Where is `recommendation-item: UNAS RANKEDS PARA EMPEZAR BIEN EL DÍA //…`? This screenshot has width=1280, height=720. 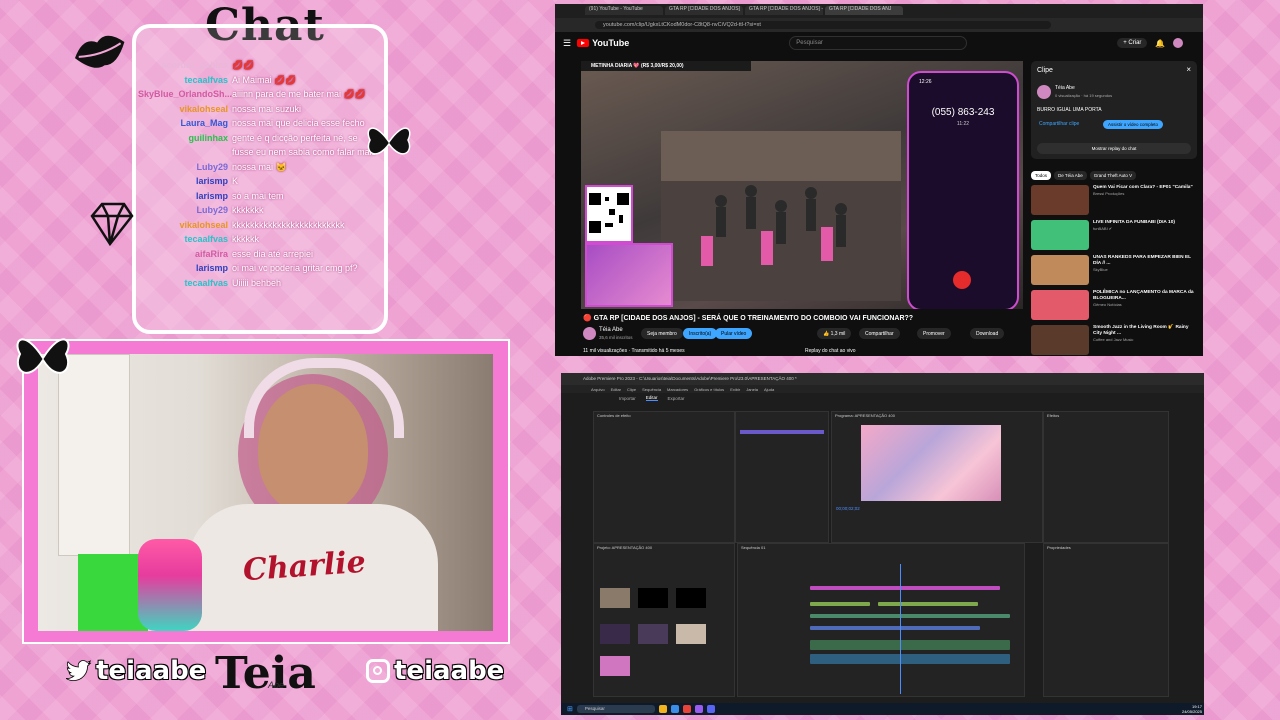 recommendation-item: UNAS RANKEDS PARA EMPEZAR BIEN EL DÍA //… is located at coordinates (1114, 271).